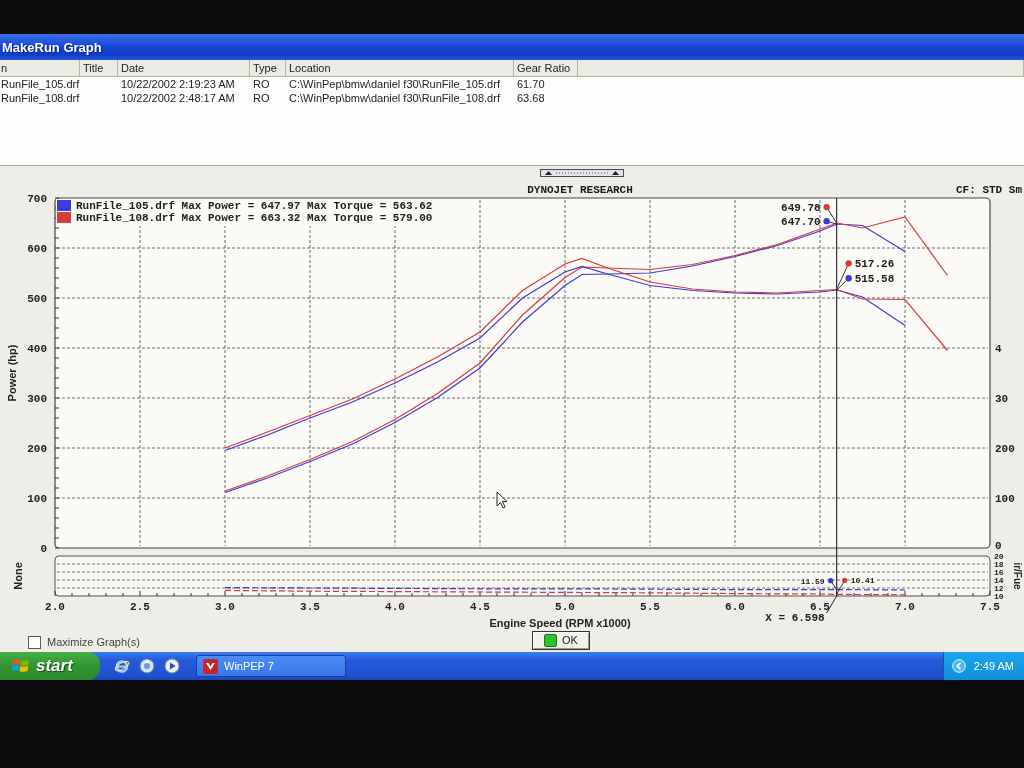 This screenshot has height=768, width=1024. Describe the element at coordinates (21, 666) in the screenshot. I see `windows-logo-icon` at that location.